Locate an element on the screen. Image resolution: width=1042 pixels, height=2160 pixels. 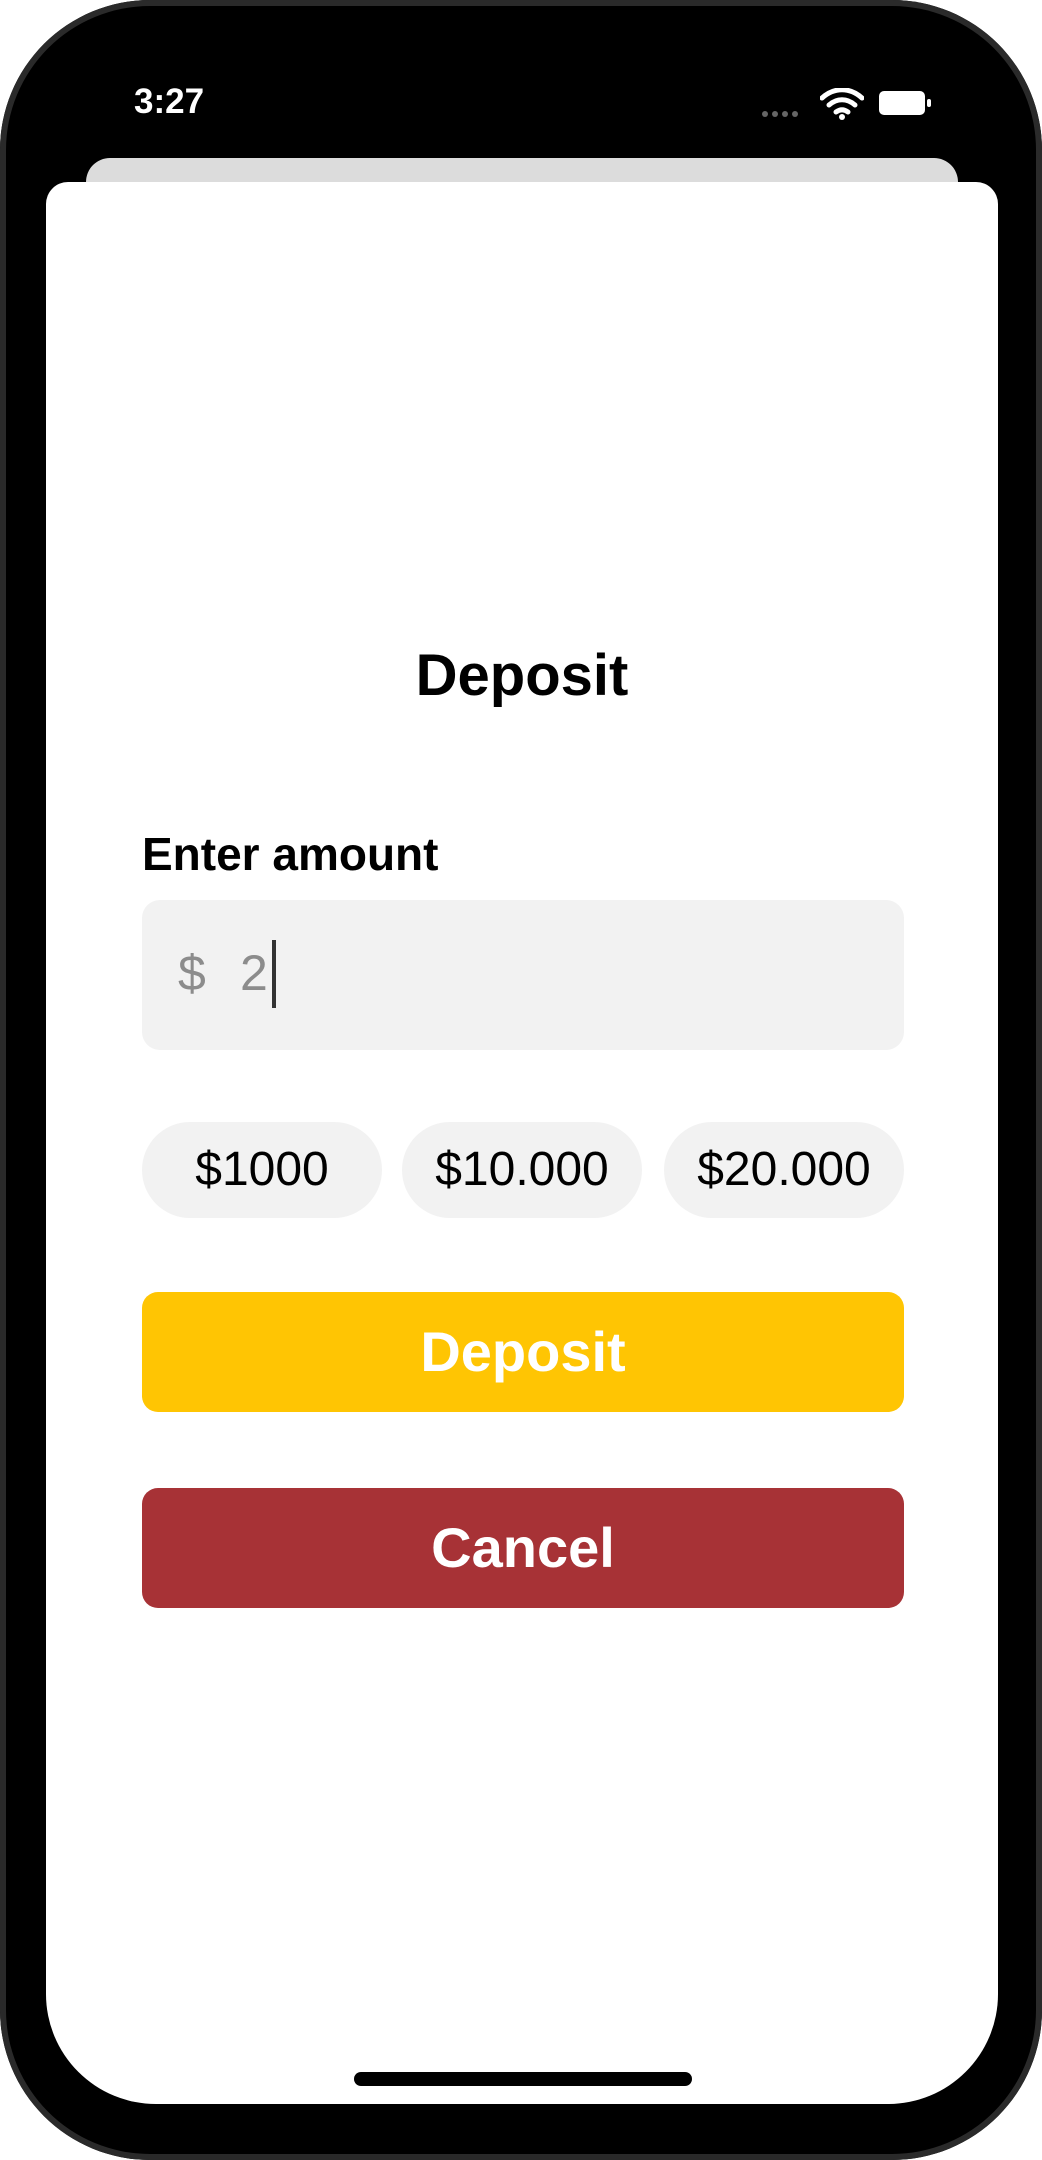
amount-label: Enter amount is located at coordinates (290, 854).